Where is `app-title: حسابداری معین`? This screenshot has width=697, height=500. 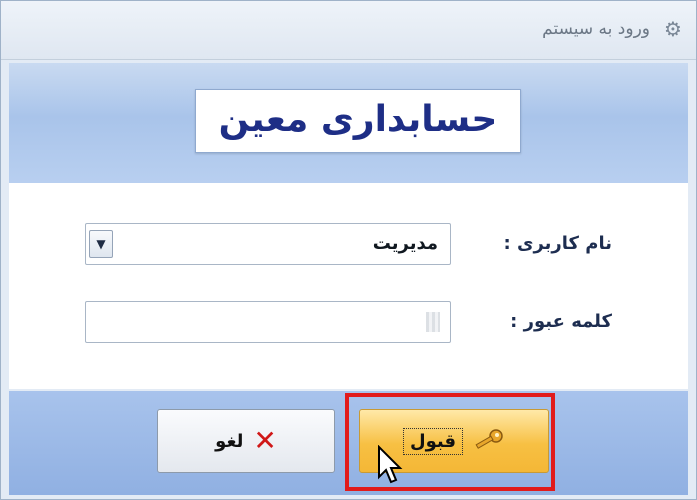
app-title: حسابداری معین is located at coordinates (358, 119).